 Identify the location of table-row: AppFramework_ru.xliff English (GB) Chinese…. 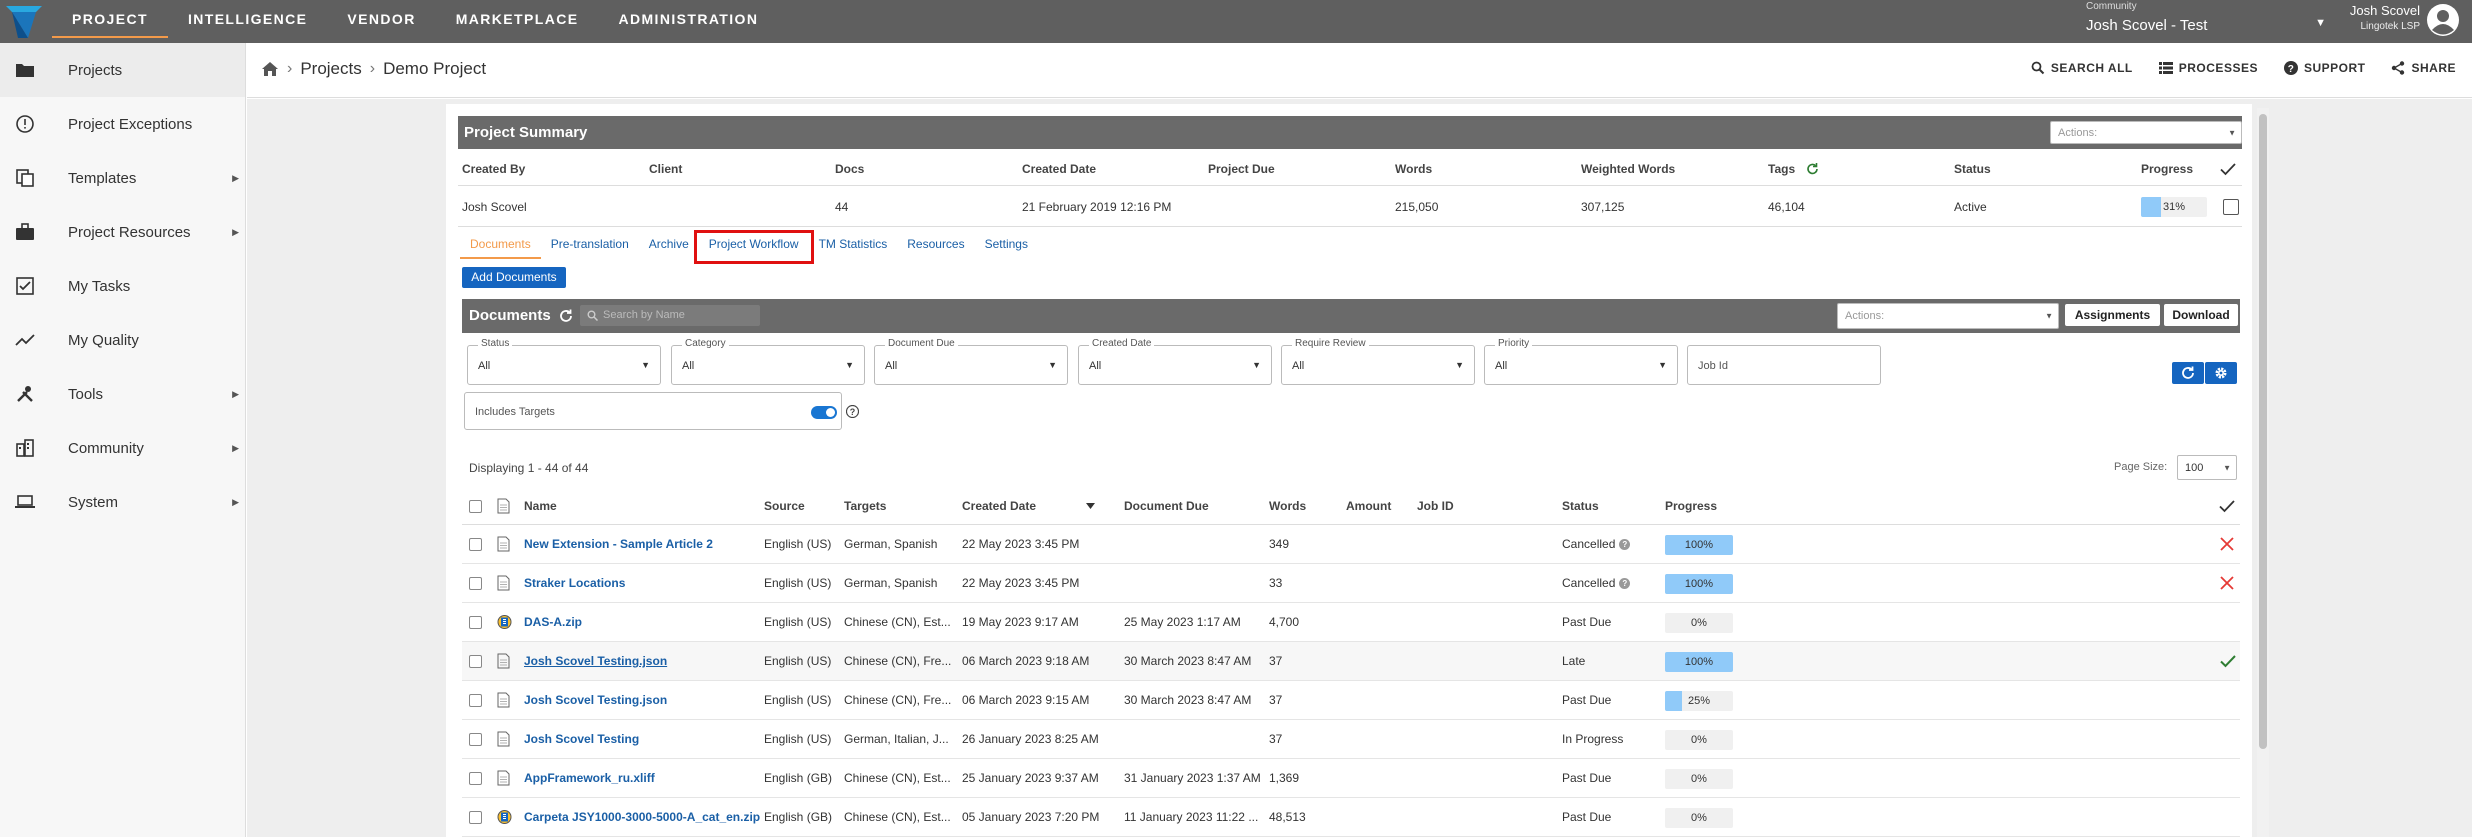
(1351, 778).